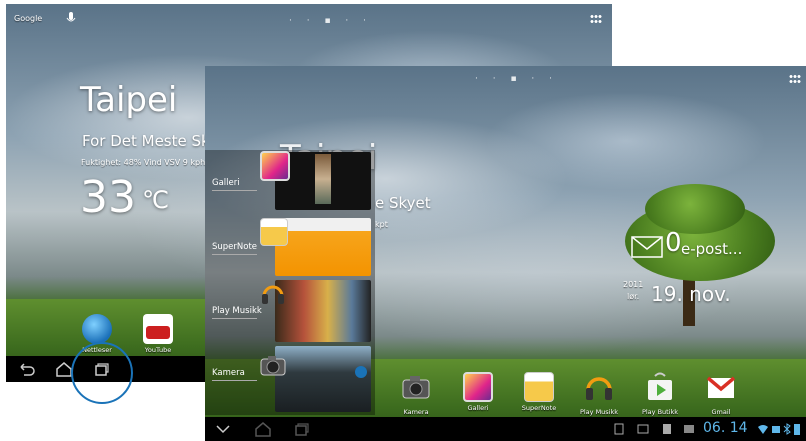 The height and width of the screenshot is (441, 806). Describe the element at coordinates (725, 428) in the screenshot. I see `status-time: 06. 14` at that location.